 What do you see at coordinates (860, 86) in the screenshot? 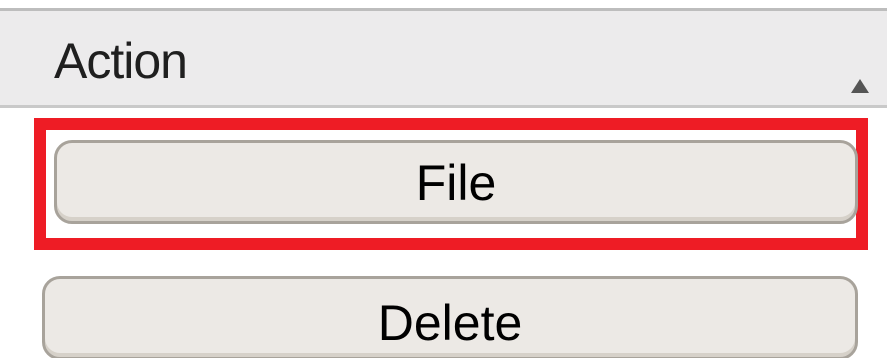
I see `sort-ascending-icon` at bounding box center [860, 86].